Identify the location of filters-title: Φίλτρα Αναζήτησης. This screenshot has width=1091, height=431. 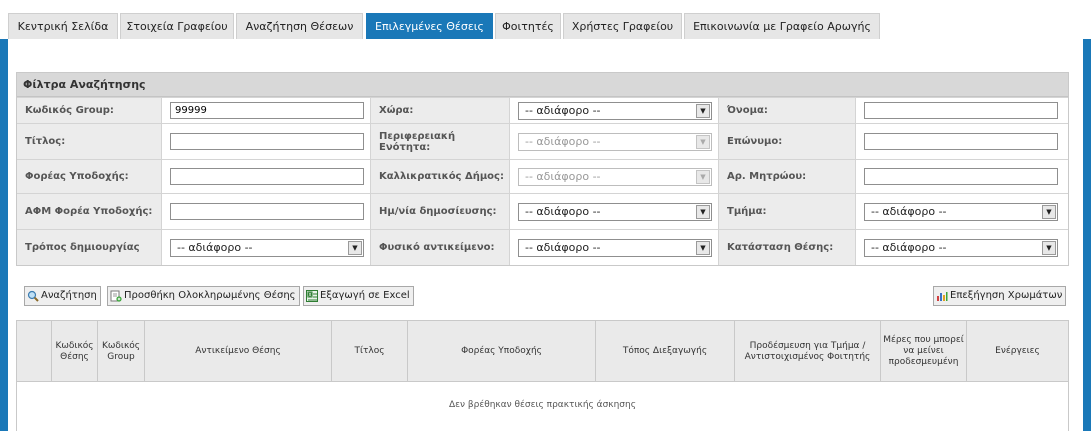
(542, 85).